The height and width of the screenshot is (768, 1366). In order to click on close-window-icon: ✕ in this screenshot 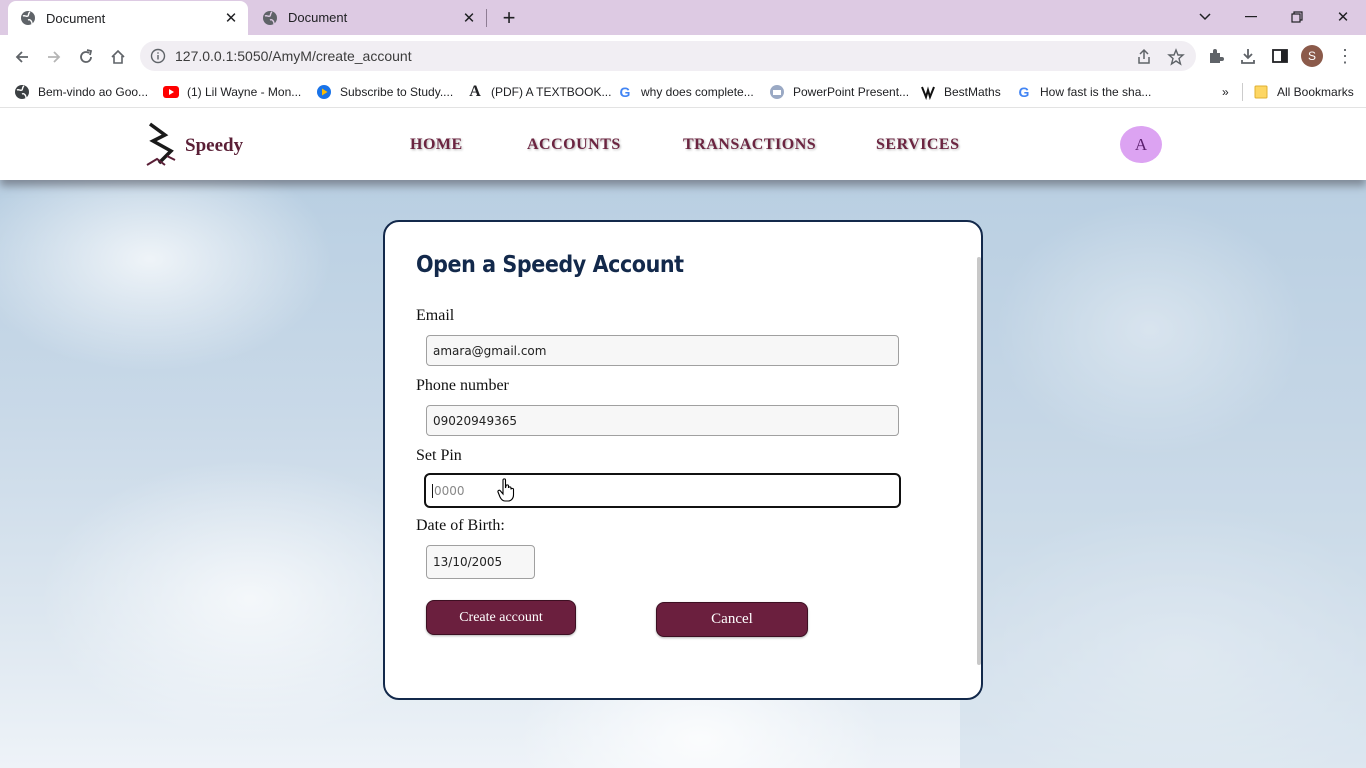, I will do `click(1343, 17)`.